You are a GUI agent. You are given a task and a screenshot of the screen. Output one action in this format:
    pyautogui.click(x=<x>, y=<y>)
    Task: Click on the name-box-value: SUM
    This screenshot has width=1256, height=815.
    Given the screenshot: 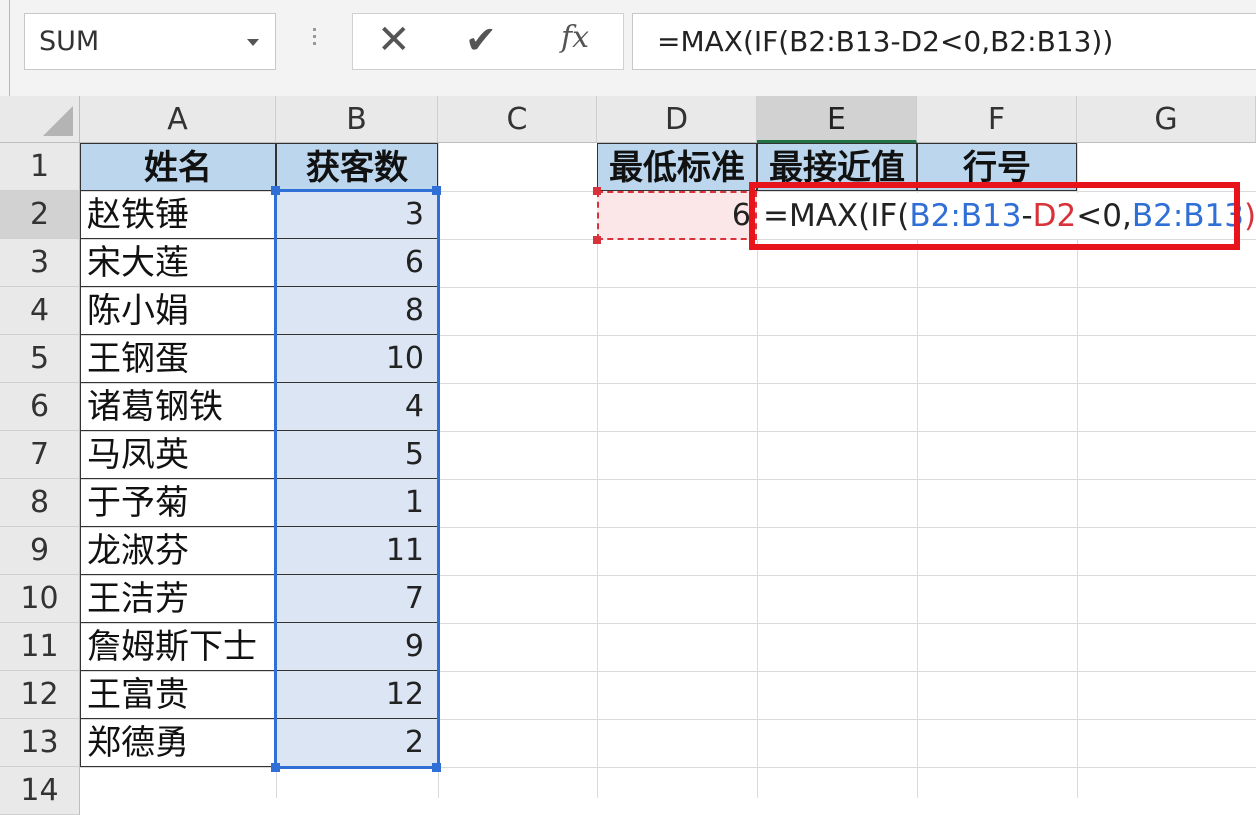 What is the action you would take?
    pyautogui.click(x=69, y=41)
    